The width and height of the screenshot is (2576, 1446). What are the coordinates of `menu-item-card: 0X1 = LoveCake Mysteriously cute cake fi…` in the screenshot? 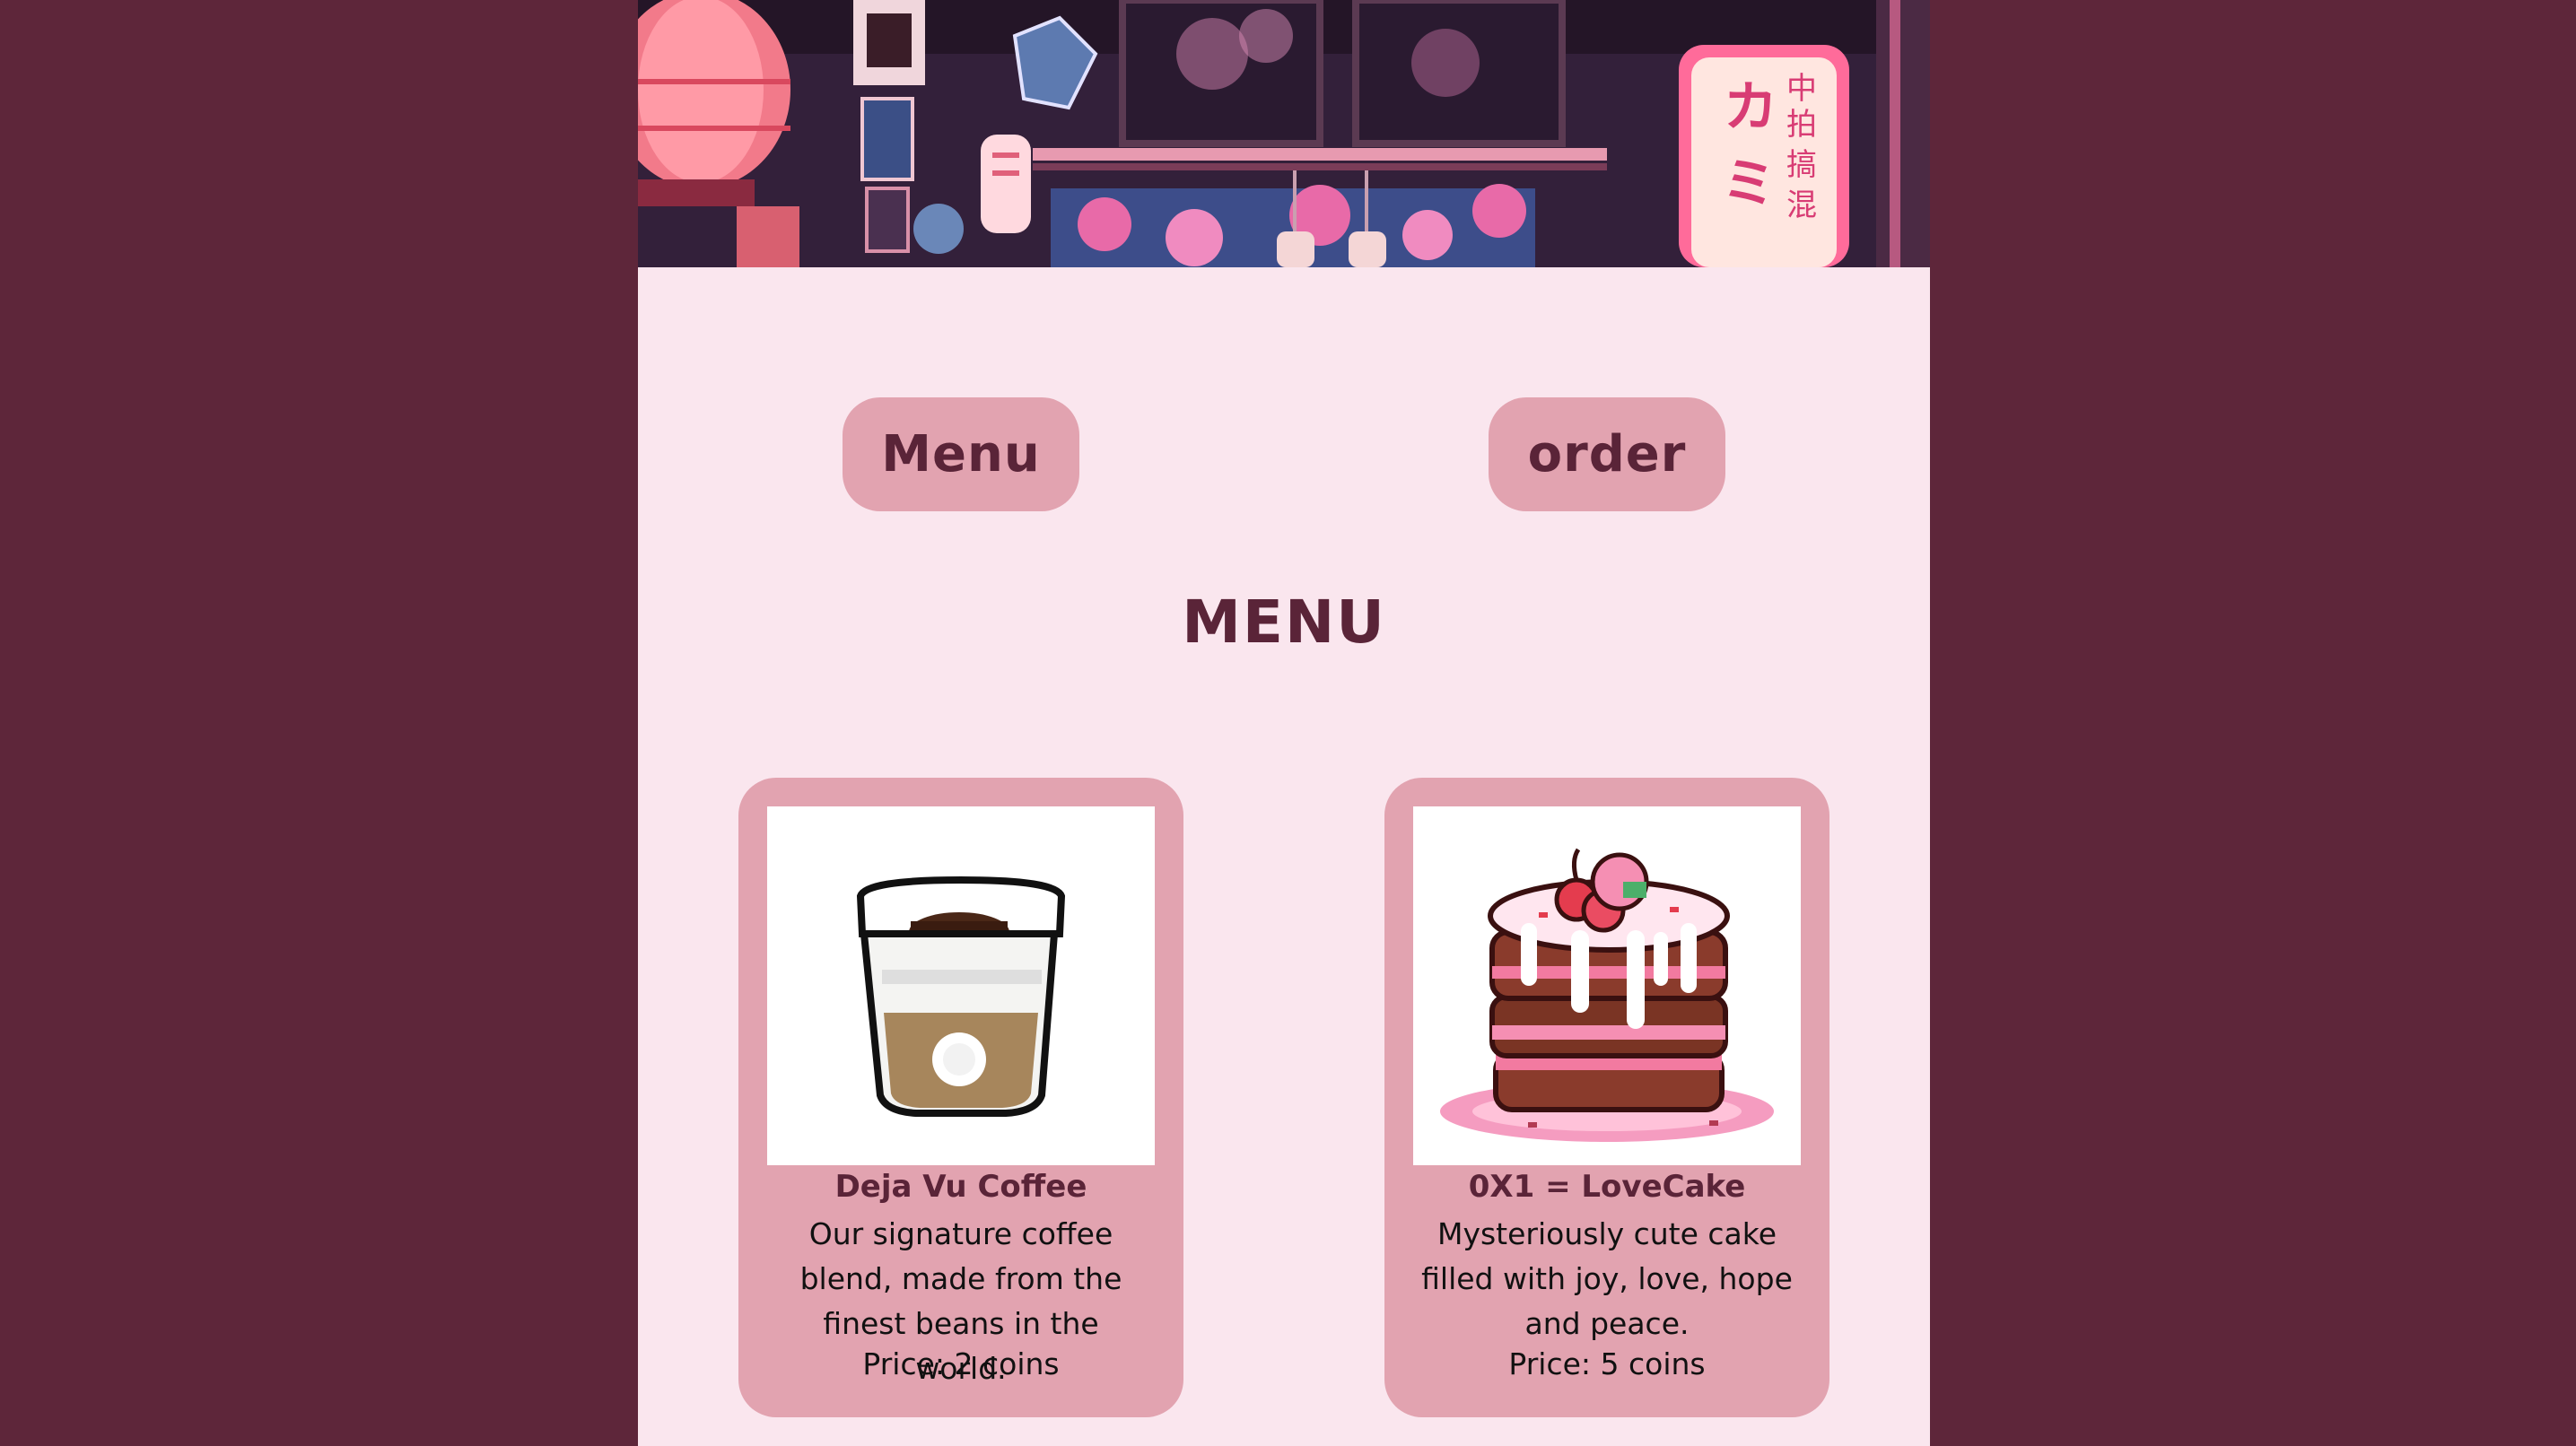 It's located at (1606, 1097).